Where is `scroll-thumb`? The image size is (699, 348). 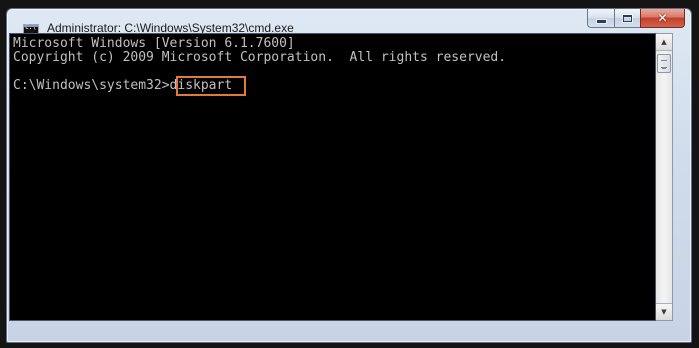 scroll-thumb is located at coordinates (664, 63).